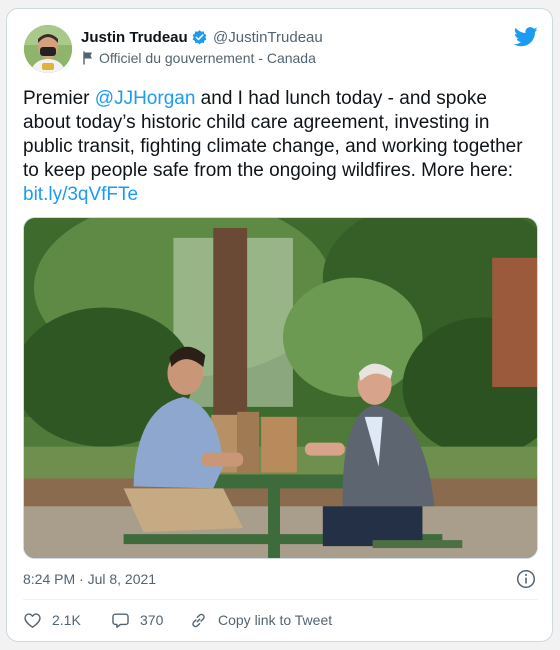 The width and height of the screenshot is (560, 650). Describe the element at coordinates (268, 37) in the screenshot. I see `author-handle: @JustinTrudeau` at that location.